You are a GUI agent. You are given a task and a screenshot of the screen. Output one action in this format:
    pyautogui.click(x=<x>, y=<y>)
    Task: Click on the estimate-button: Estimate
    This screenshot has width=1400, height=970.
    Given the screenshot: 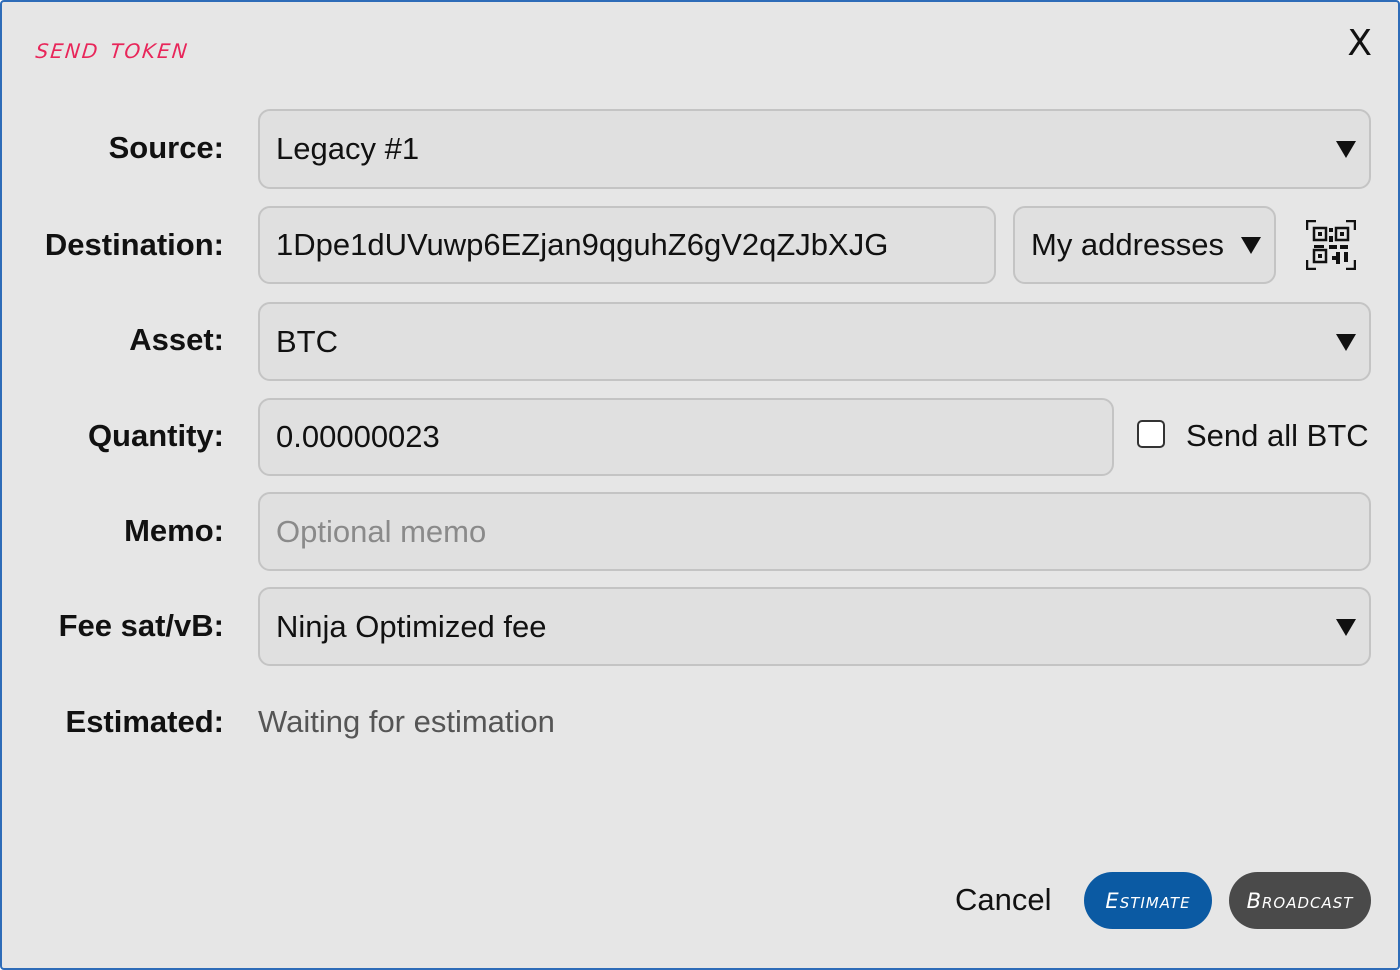 What is the action you would take?
    pyautogui.click(x=1148, y=900)
    